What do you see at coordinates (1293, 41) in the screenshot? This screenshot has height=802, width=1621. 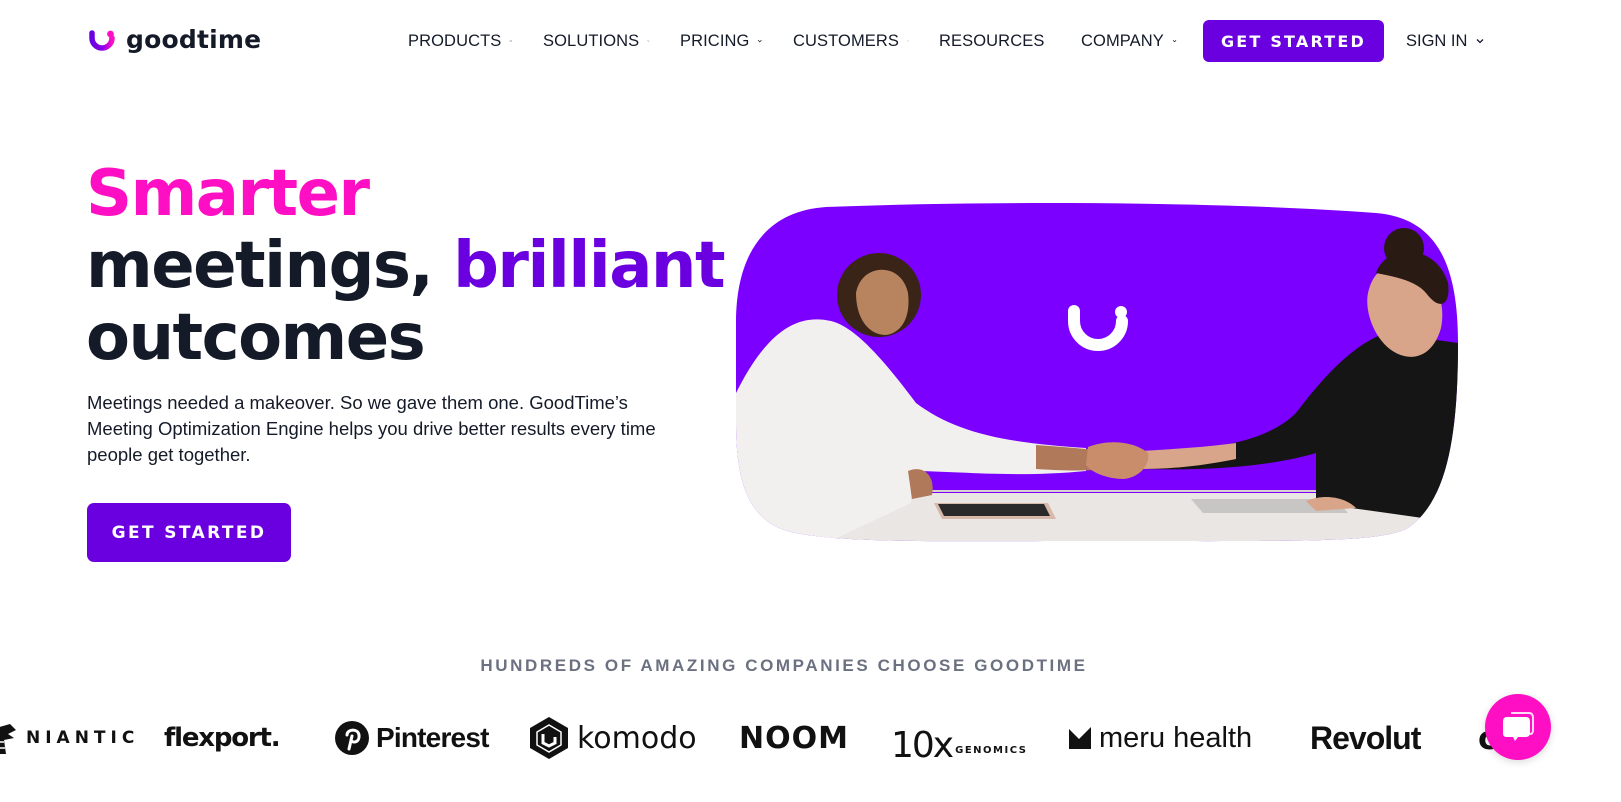 I see `get-started-button-header: GET STARTED` at bounding box center [1293, 41].